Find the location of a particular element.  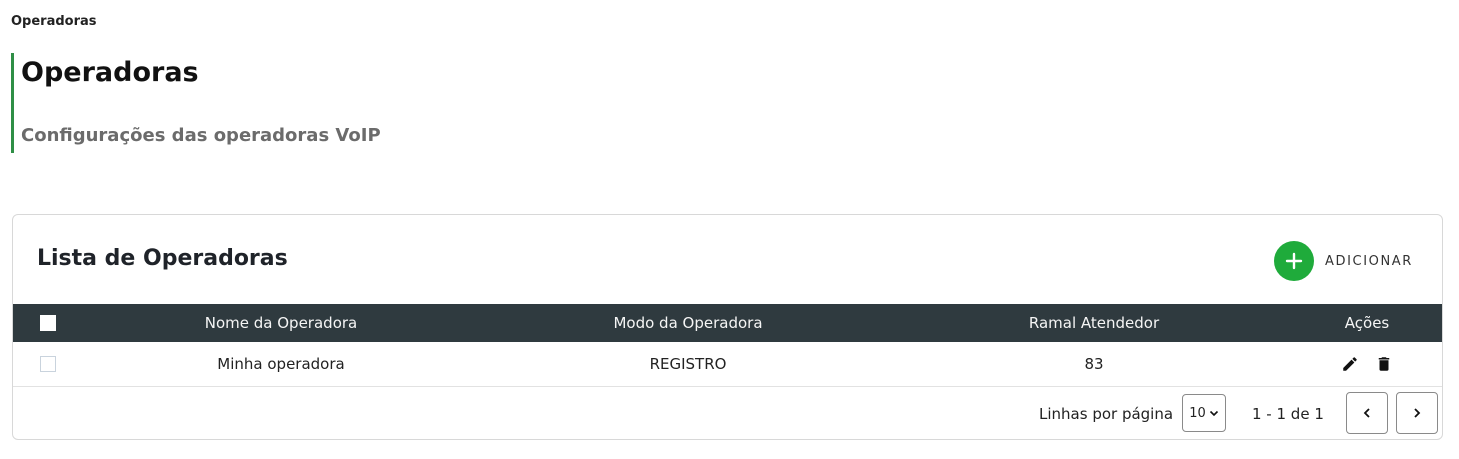

plus-icon is located at coordinates (1294, 261).